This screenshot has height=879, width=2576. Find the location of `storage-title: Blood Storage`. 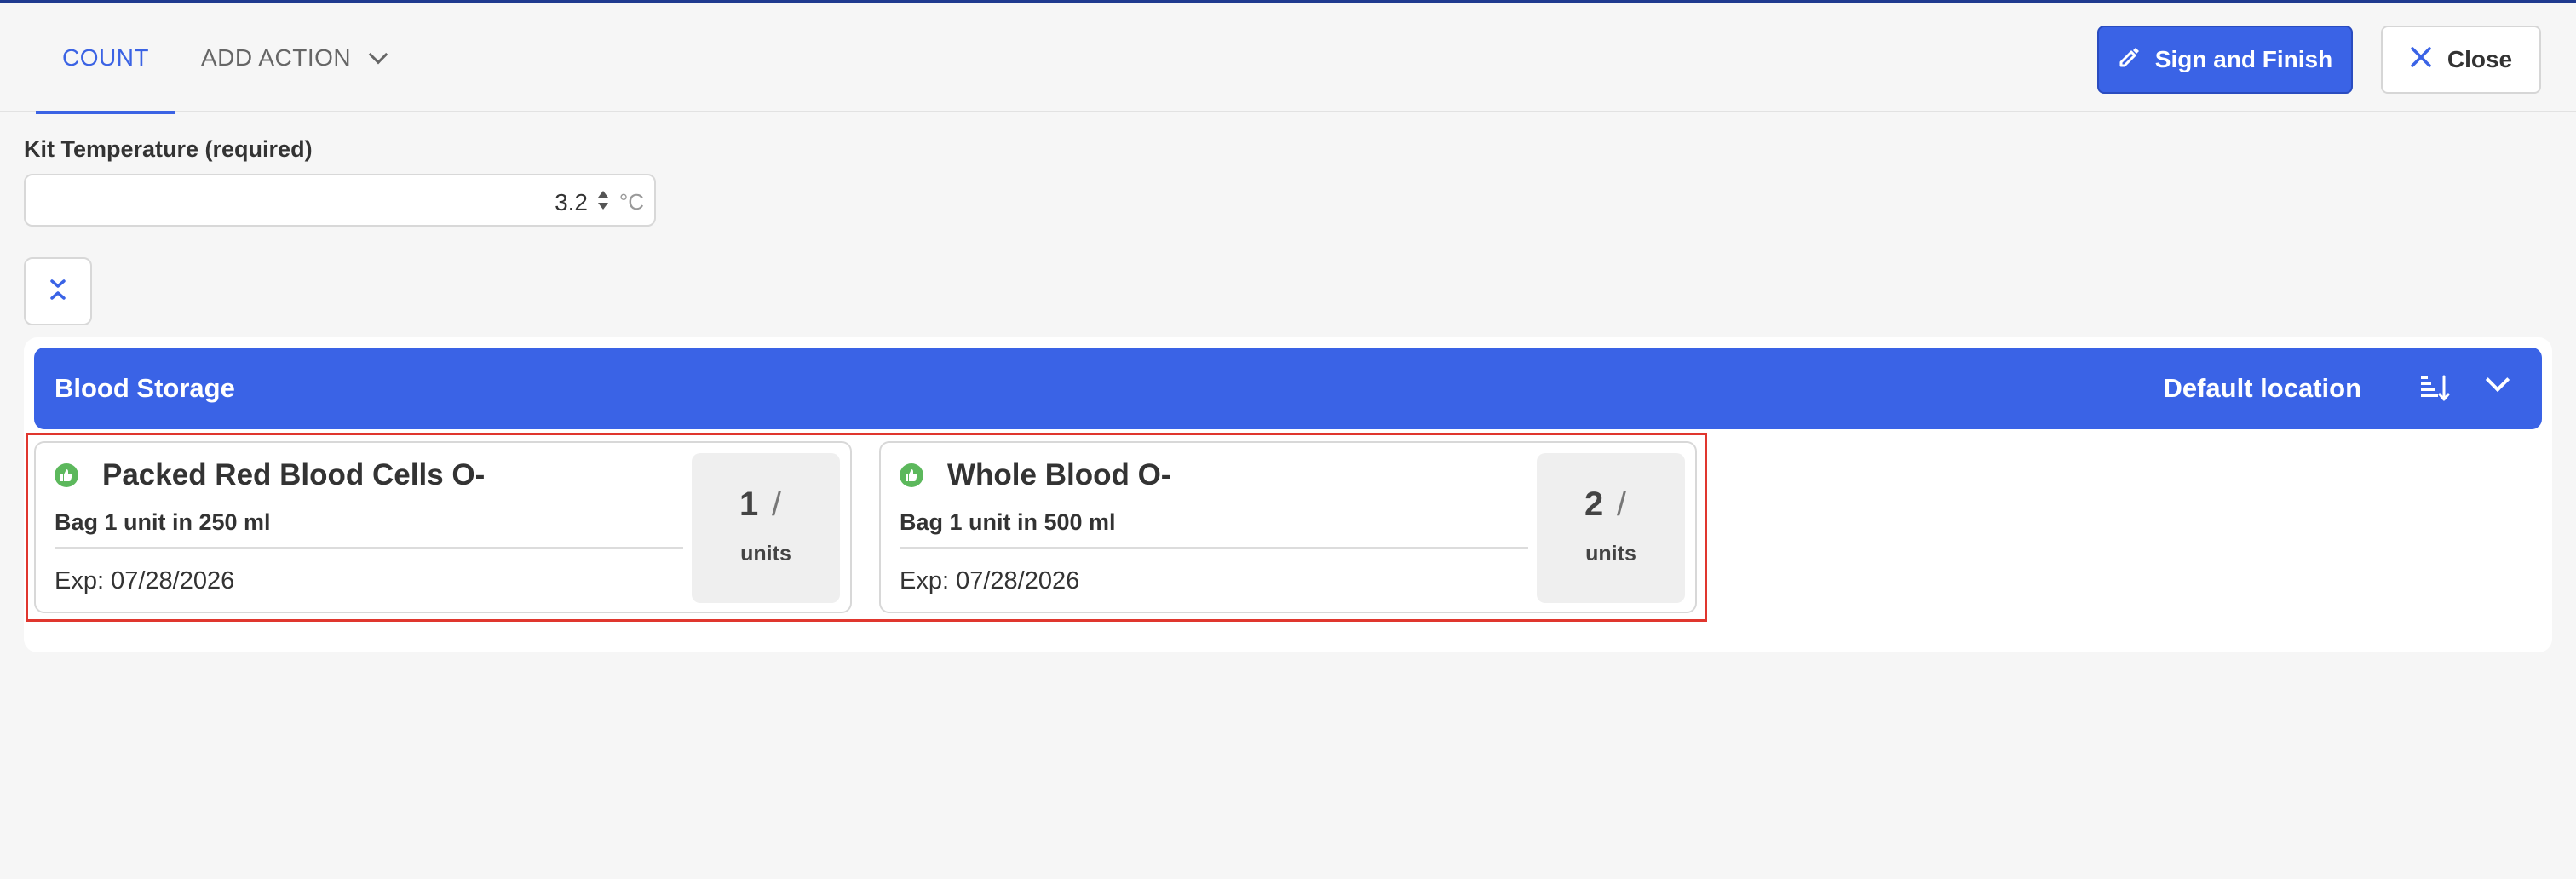

storage-title: Blood Storage is located at coordinates (145, 388).